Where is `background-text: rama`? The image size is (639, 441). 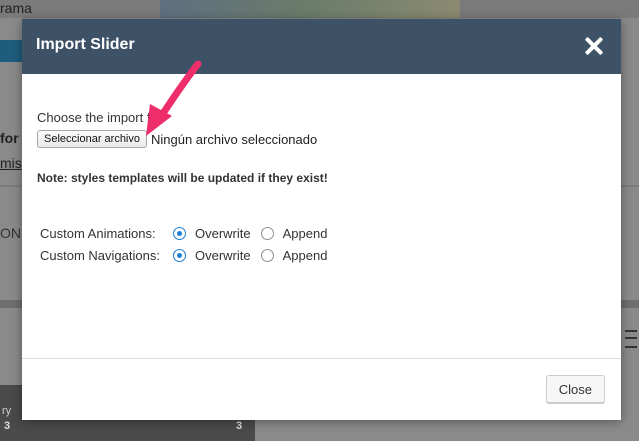
background-text: rama is located at coordinates (16, 8).